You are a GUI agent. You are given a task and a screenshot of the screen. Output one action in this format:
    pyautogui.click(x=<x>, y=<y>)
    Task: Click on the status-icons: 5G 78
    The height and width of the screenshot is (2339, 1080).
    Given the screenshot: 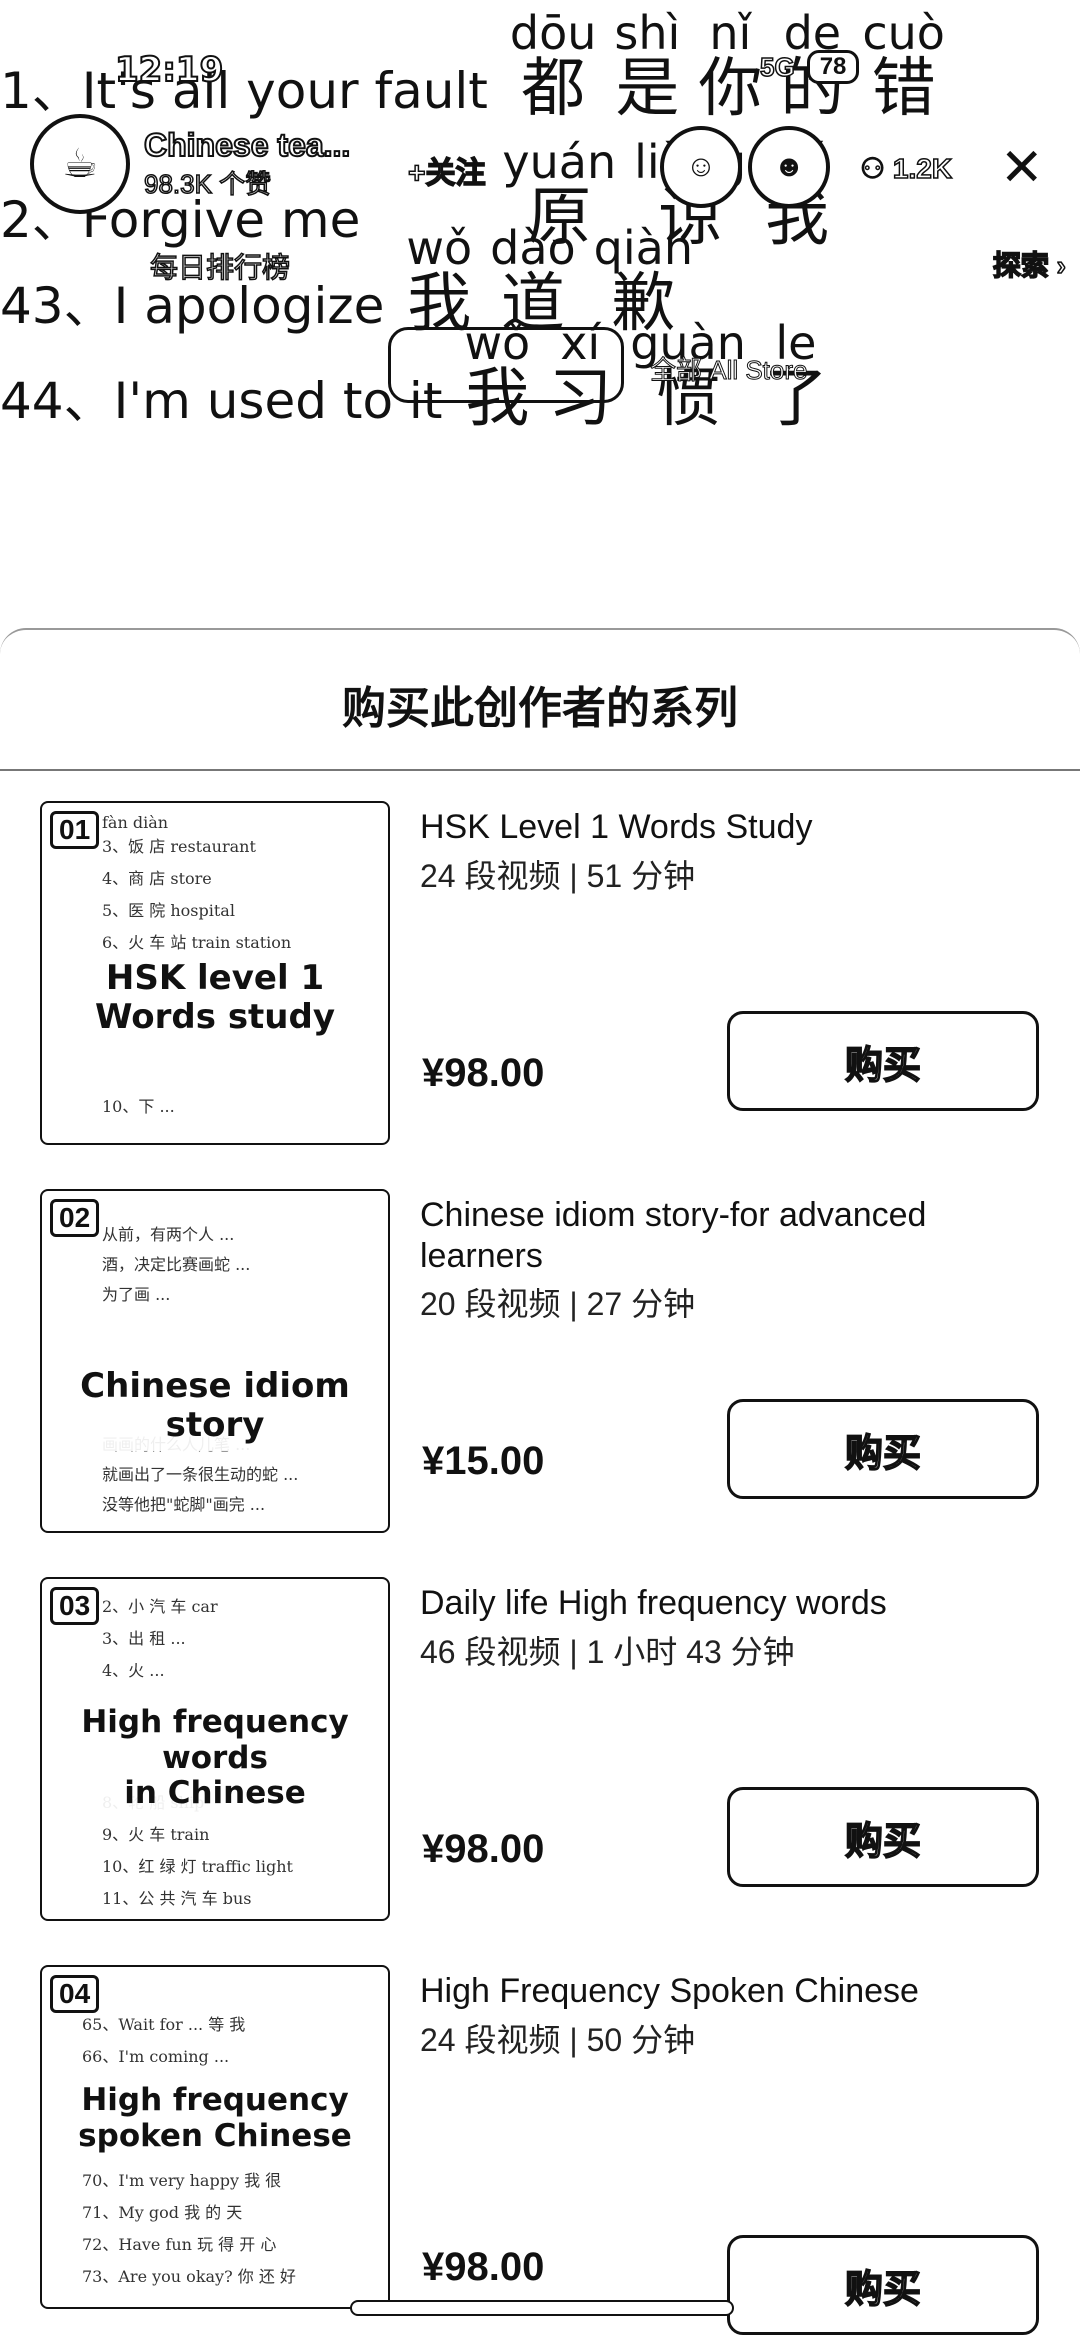 What is the action you would take?
    pyautogui.click(x=809, y=67)
    